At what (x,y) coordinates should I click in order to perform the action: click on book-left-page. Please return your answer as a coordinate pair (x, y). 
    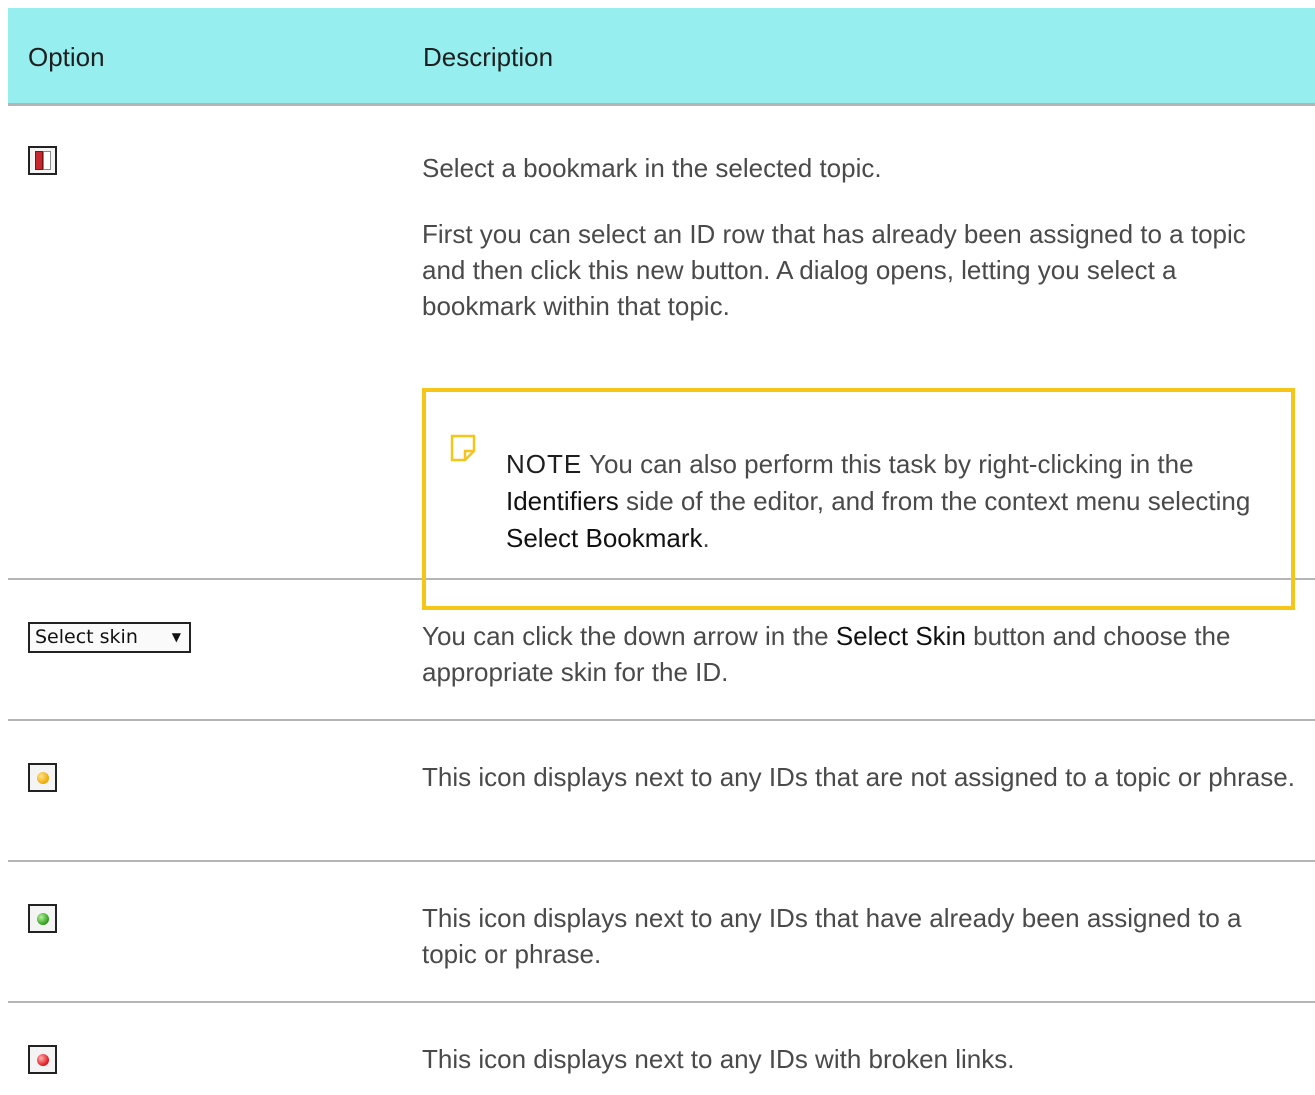
    Looking at the image, I should click on (39, 160).